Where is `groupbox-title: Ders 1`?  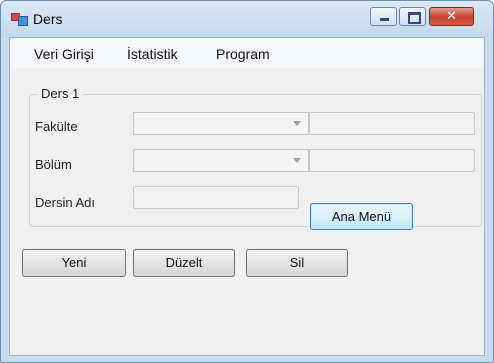
groupbox-title: Ders 1 is located at coordinates (60, 93).